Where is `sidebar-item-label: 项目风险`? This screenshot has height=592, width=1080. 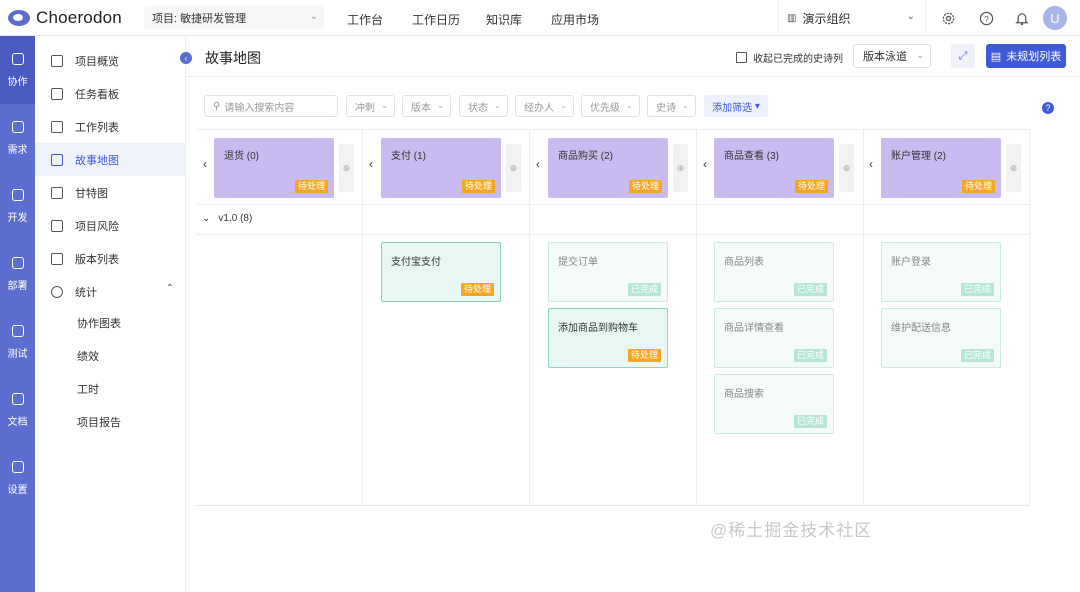
sidebar-item-label: 项目风险 is located at coordinates (97, 226).